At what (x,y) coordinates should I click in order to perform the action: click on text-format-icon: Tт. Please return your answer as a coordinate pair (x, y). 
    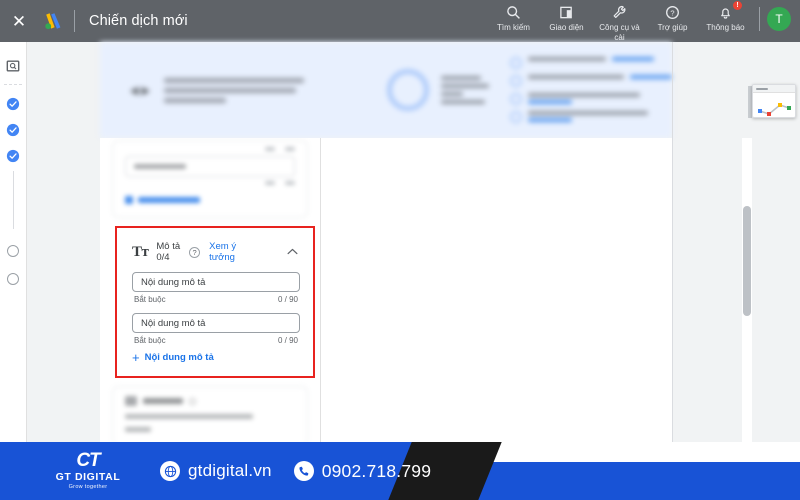
    Looking at the image, I should click on (140, 251).